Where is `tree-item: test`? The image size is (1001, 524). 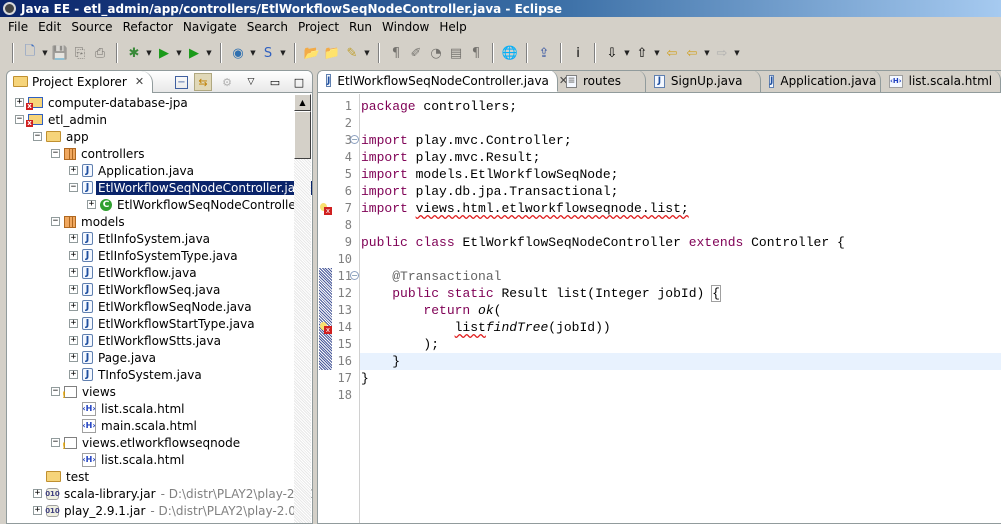
tree-item: test is located at coordinates (62, 476).